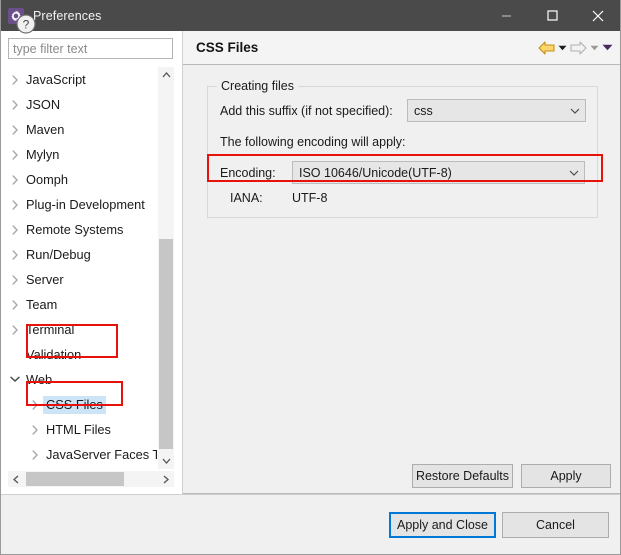 The width and height of the screenshot is (621, 555). What do you see at coordinates (166, 344) in the screenshot?
I see `tree-vscroll-thumb` at bounding box center [166, 344].